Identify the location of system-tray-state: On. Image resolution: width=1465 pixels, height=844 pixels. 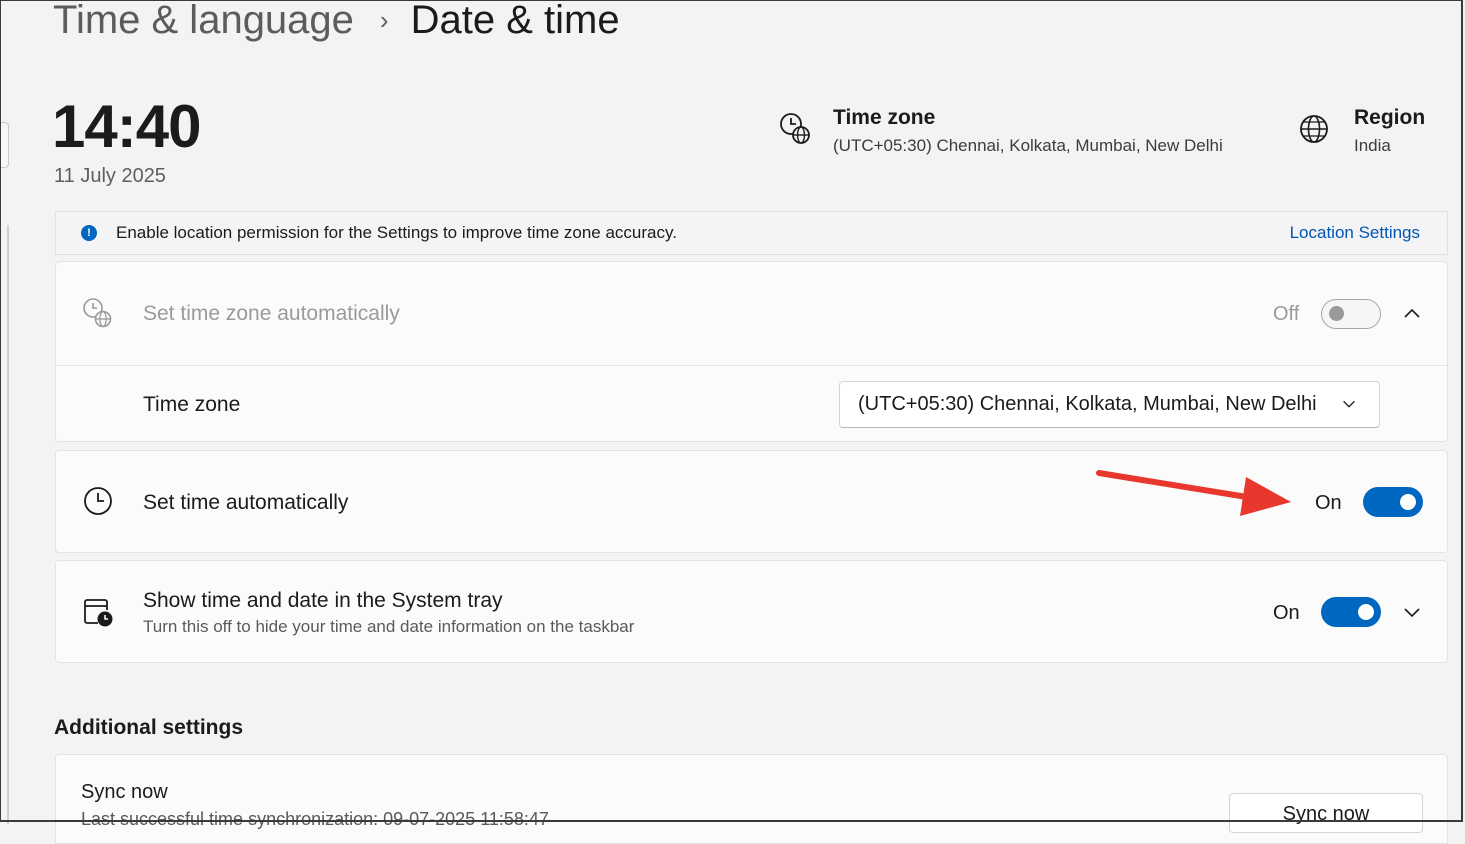
(1286, 613).